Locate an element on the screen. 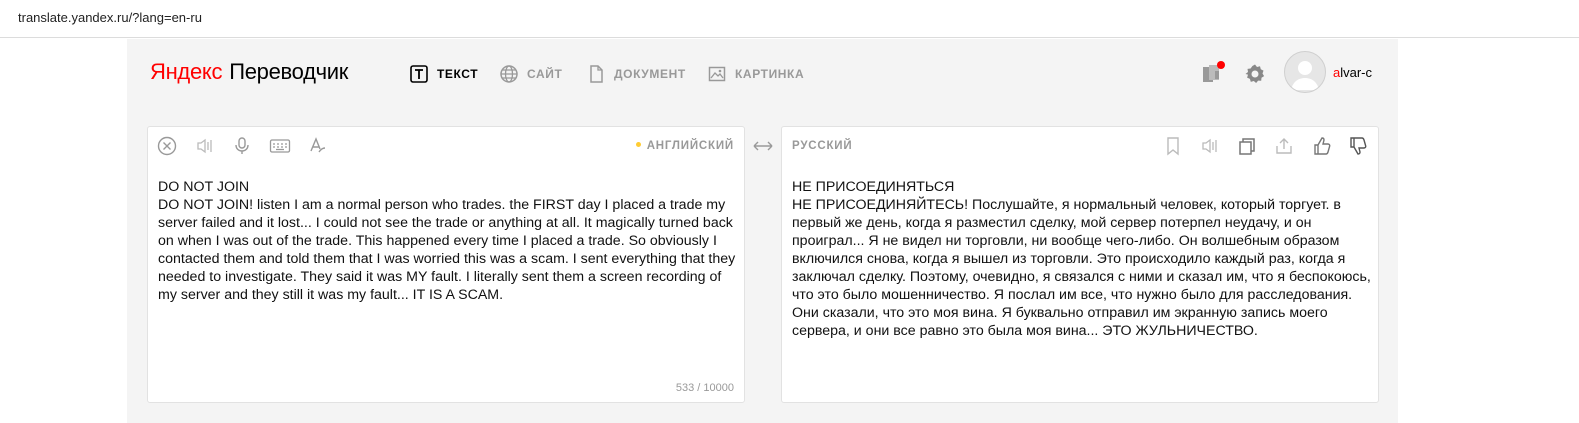 This screenshot has height=423, width=1579. tab-image: КАРТИНКА is located at coordinates (755, 74).